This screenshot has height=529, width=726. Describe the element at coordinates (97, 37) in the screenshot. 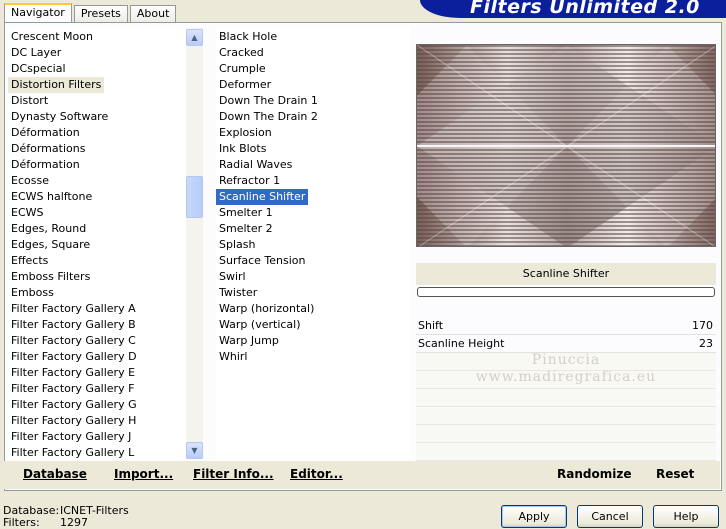

I see `category-item: Crescent Moon` at that location.